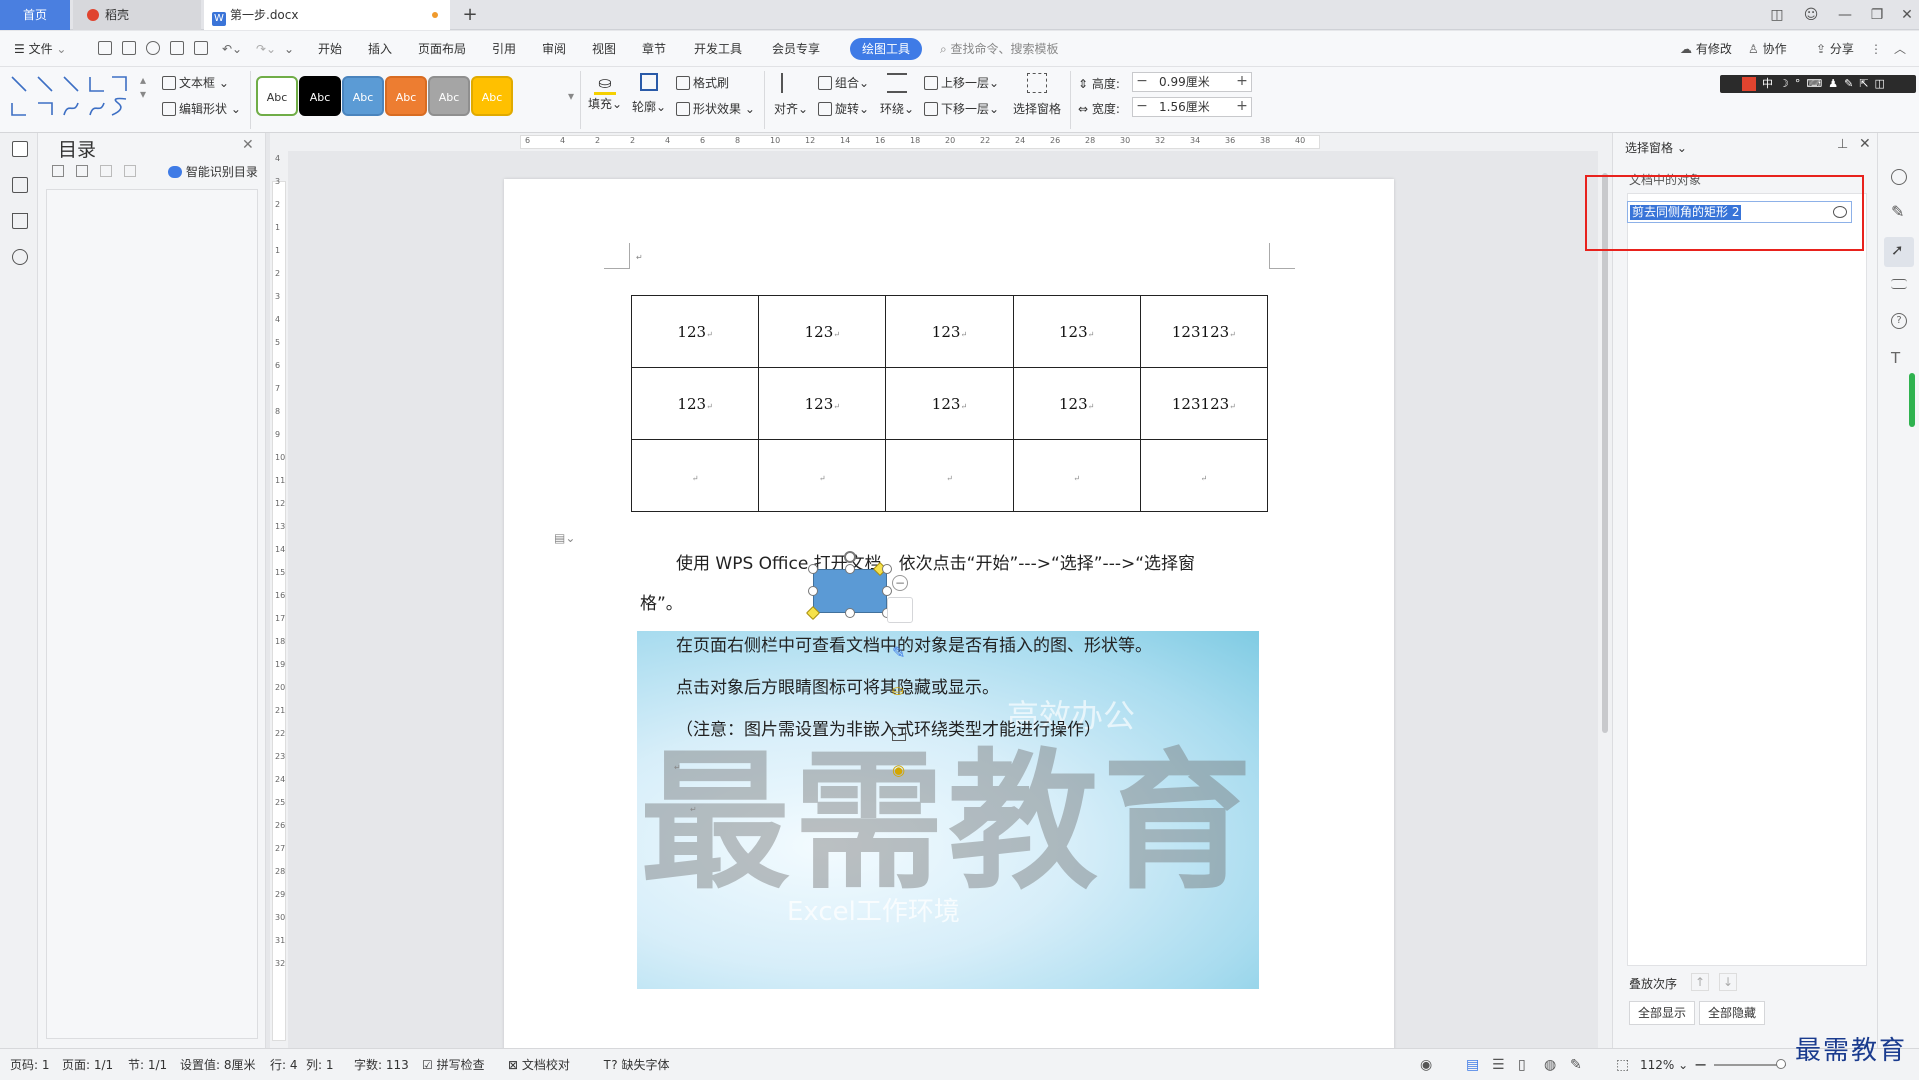  I want to click on pane-close-icon: ✕, so click(1865, 144).